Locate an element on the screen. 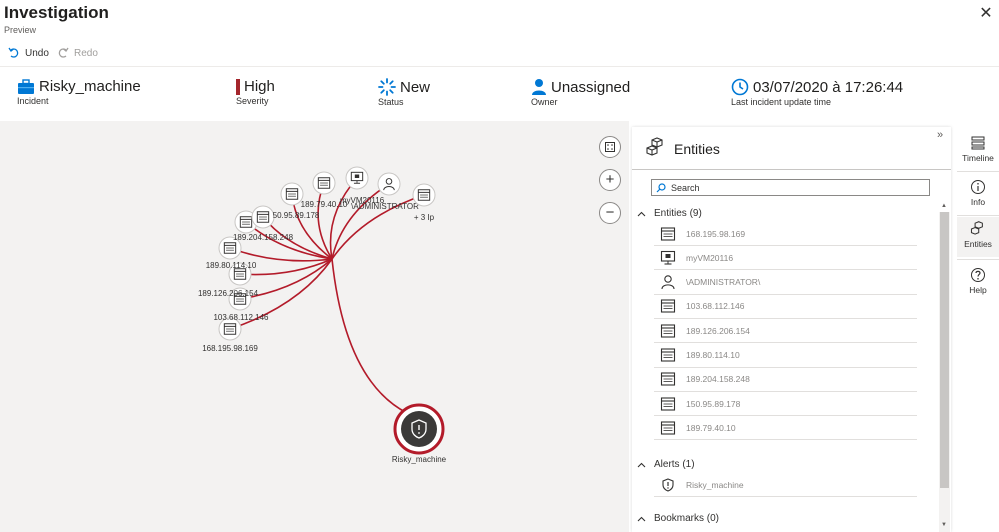  alert-label: Risky_machine is located at coordinates (715, 484).